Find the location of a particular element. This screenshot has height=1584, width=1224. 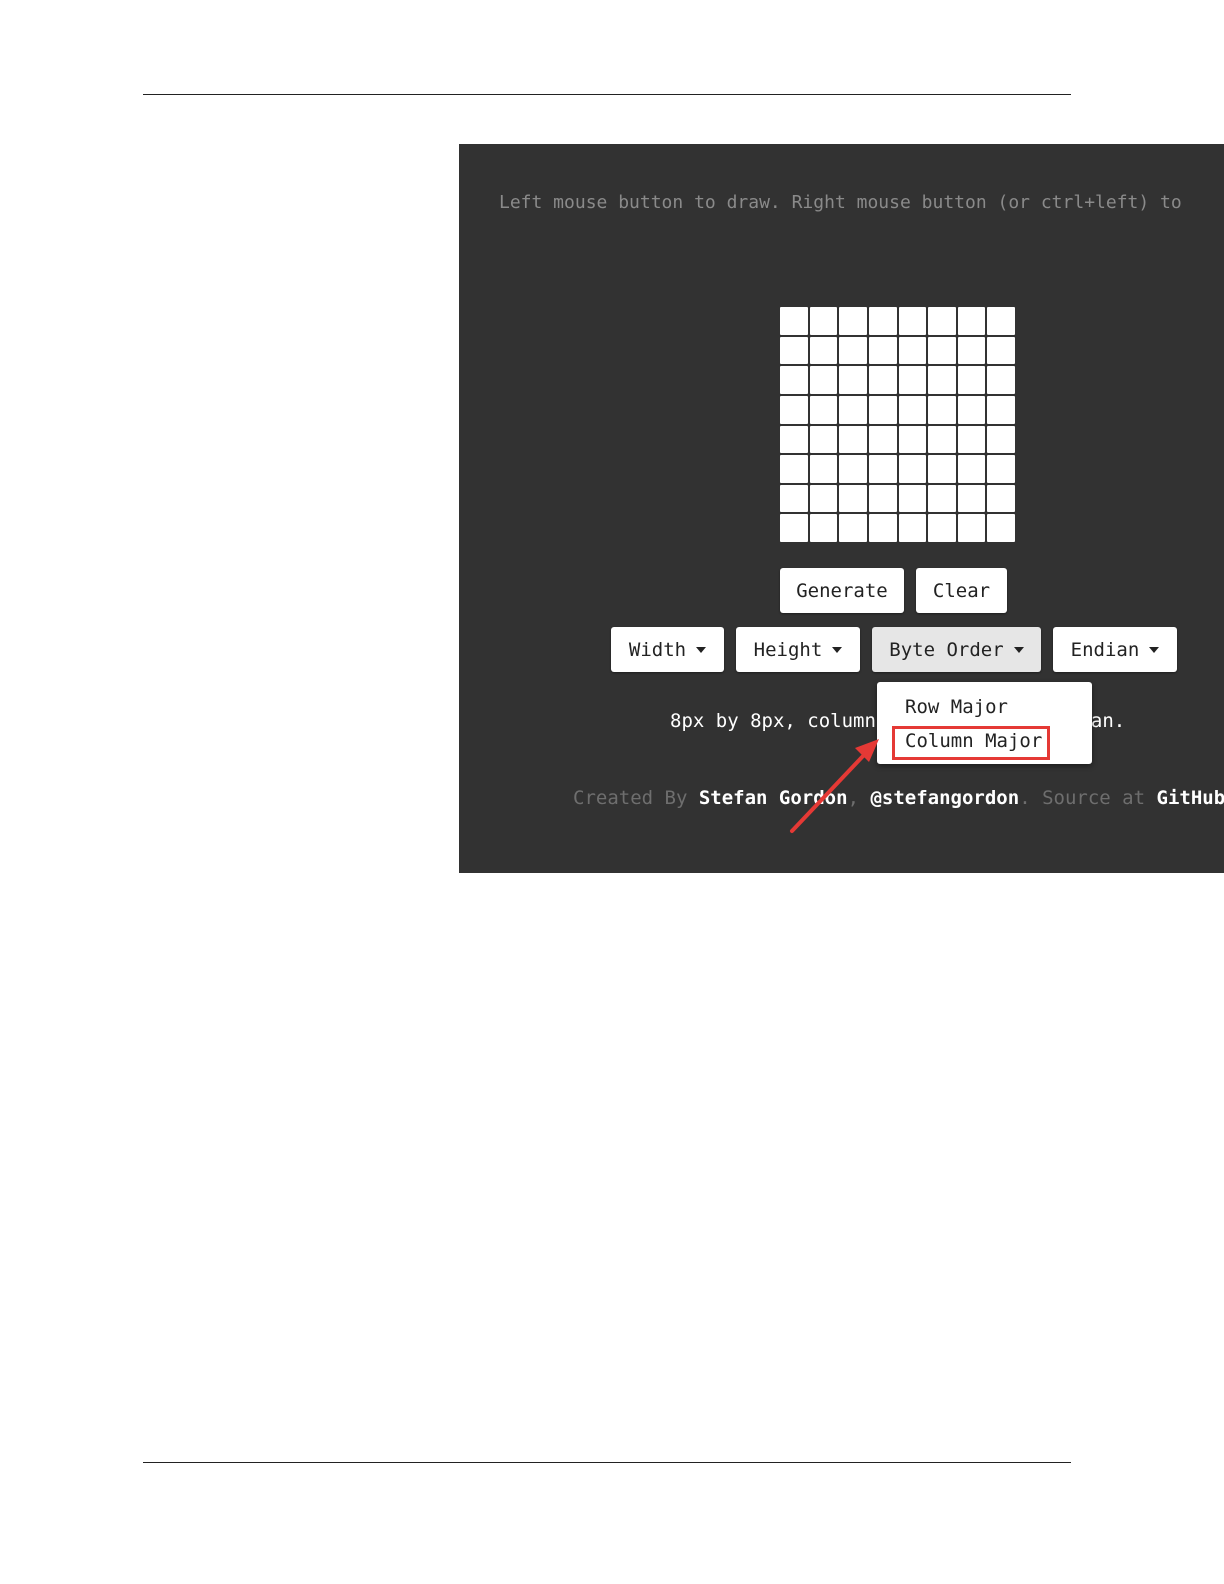

settings-summary-right: an. is located at coordinates (1108, 721).